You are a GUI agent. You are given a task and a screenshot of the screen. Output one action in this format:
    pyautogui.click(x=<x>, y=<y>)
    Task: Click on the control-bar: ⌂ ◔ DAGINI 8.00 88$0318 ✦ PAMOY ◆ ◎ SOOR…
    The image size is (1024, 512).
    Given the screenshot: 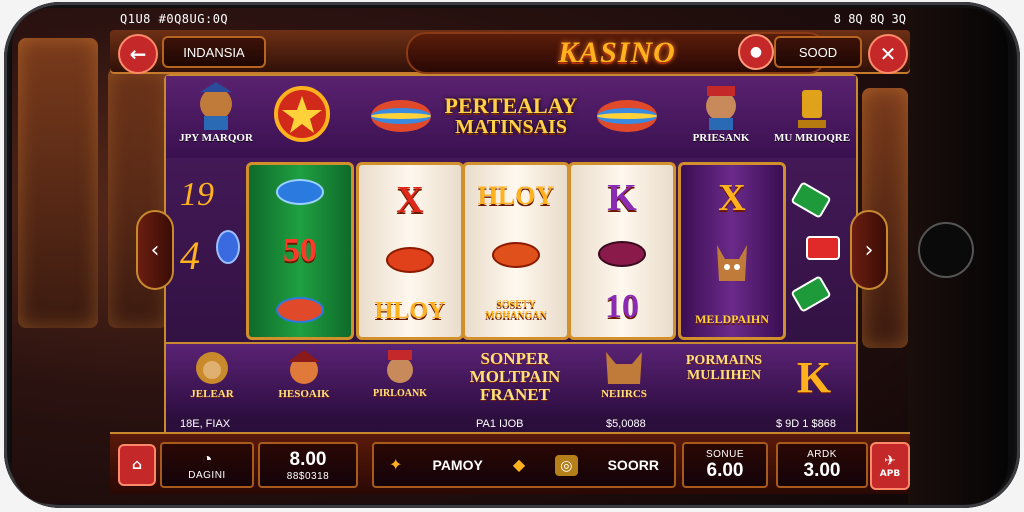 What is the action you would take?
    pyautogui.click(x=510, y=463)
    